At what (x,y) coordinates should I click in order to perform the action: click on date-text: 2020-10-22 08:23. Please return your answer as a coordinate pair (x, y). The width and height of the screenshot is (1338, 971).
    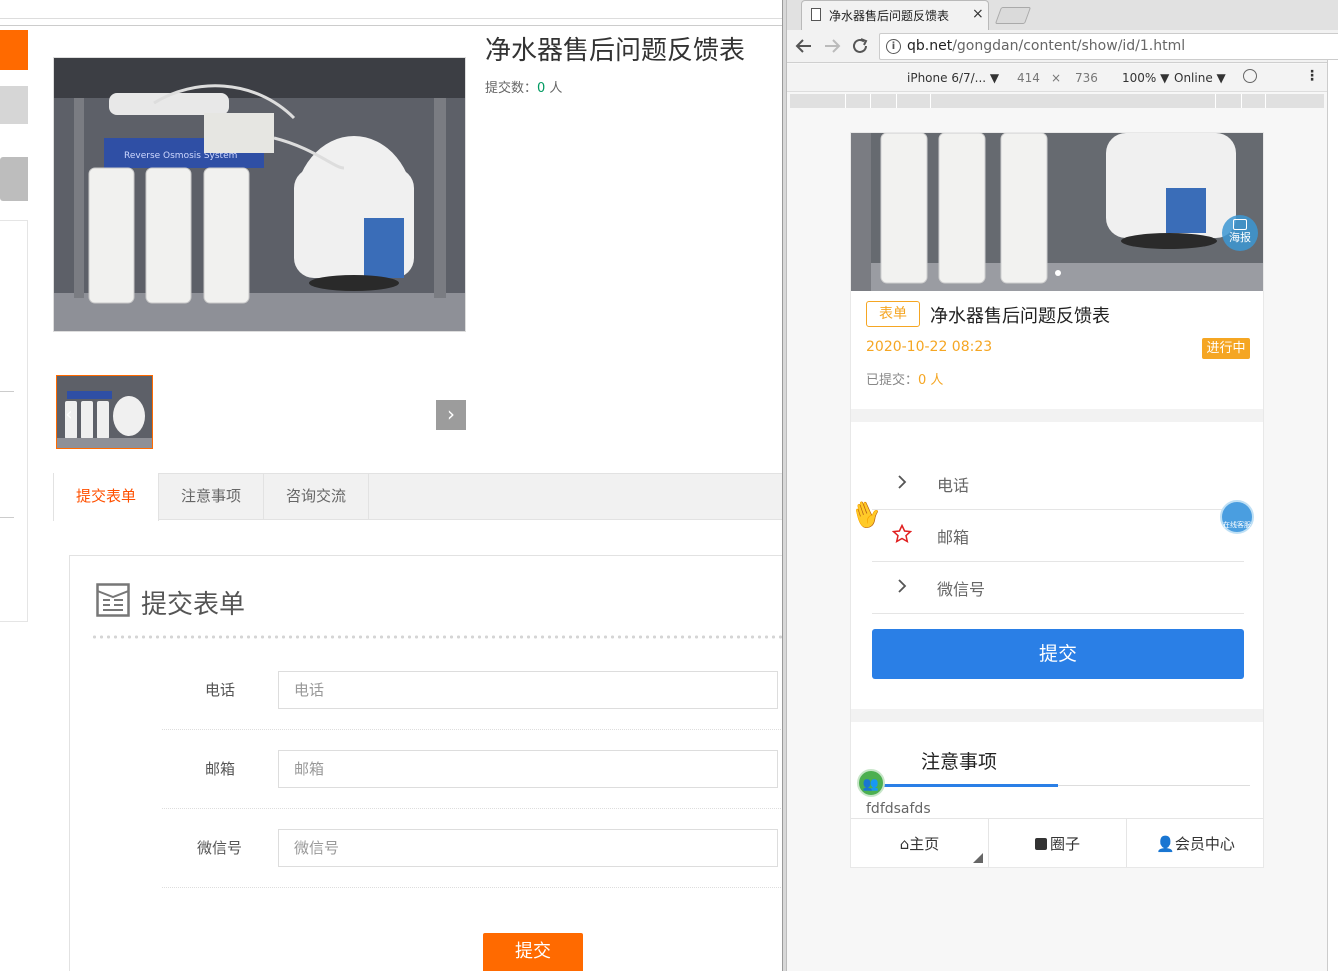
    Looking at the image, I should click on (929, 347).